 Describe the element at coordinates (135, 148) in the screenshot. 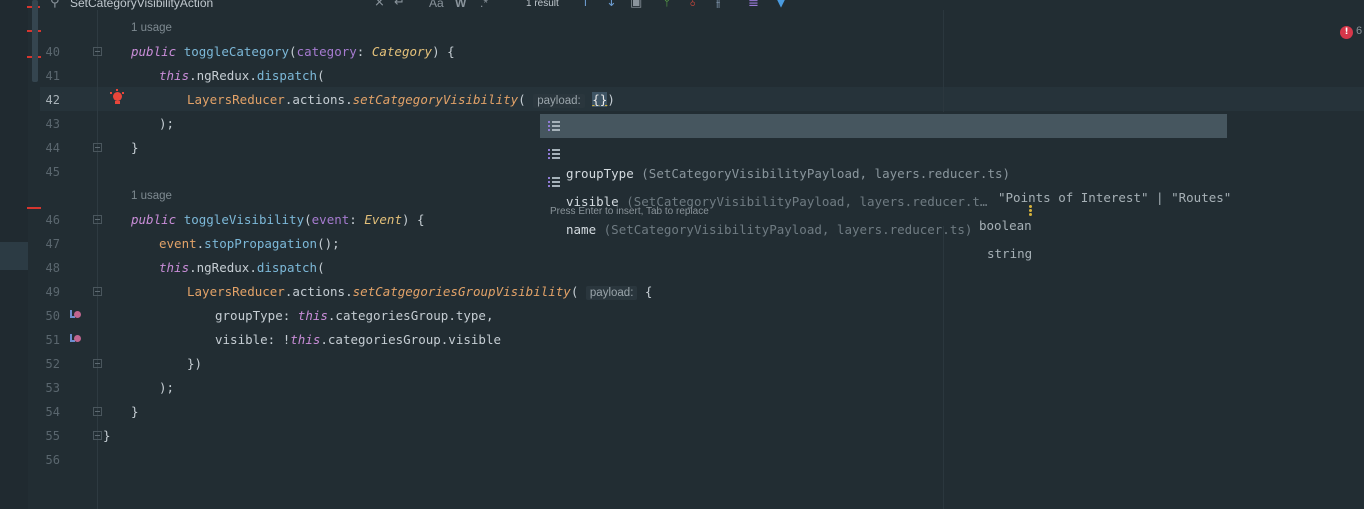

I see `code-line-44: }` at that location.